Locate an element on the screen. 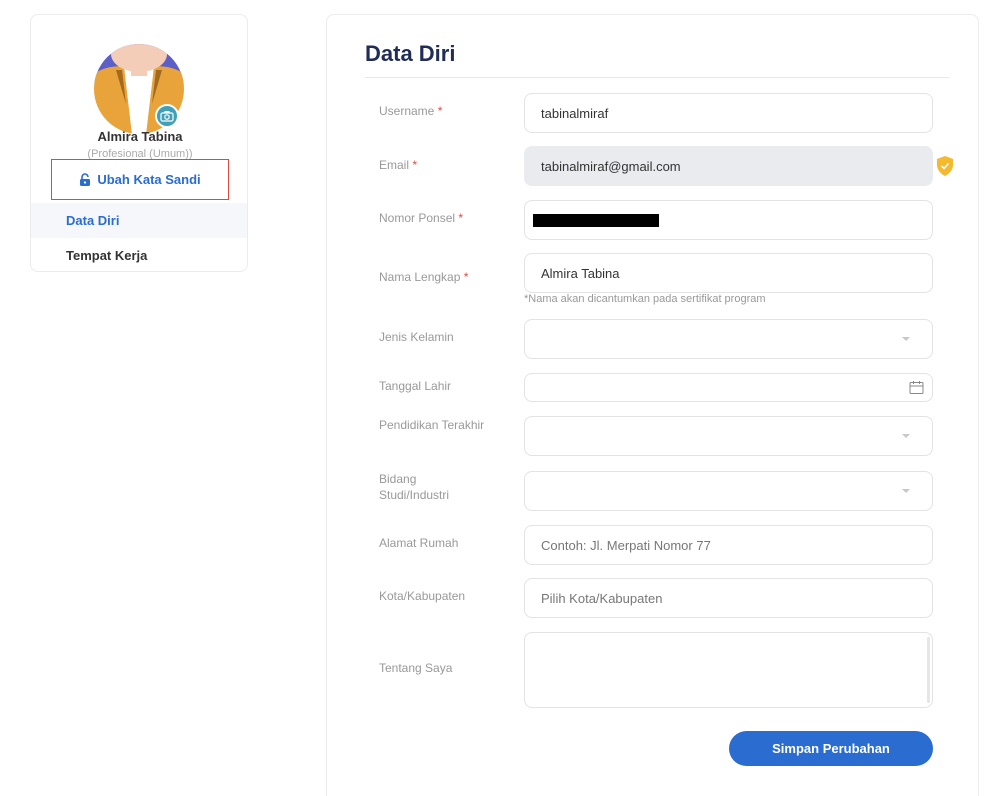 This screenshot has width=986, height=796. birthdate-label: Tanggal Lahir is located at coordinates (415, 386).